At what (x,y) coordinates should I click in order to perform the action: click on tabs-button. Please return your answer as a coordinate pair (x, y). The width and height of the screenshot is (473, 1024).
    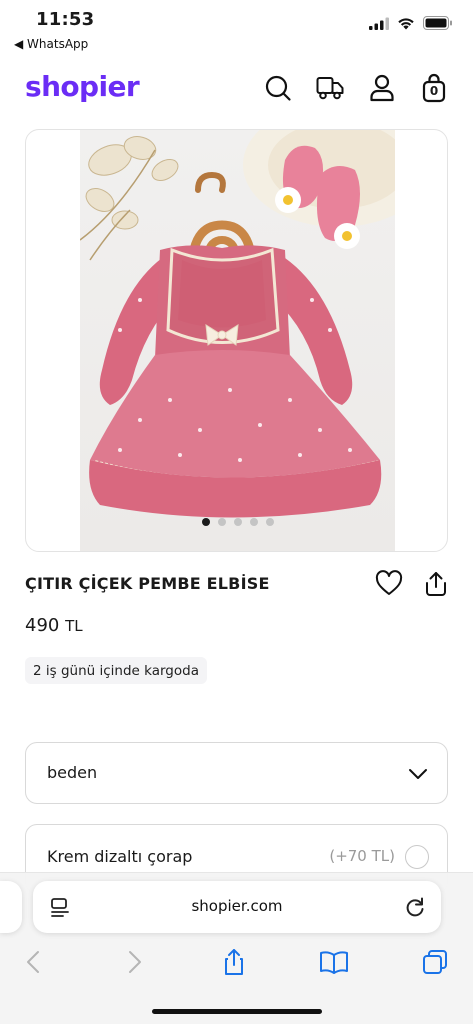
    Looking at the image, I should click on (435, 962).